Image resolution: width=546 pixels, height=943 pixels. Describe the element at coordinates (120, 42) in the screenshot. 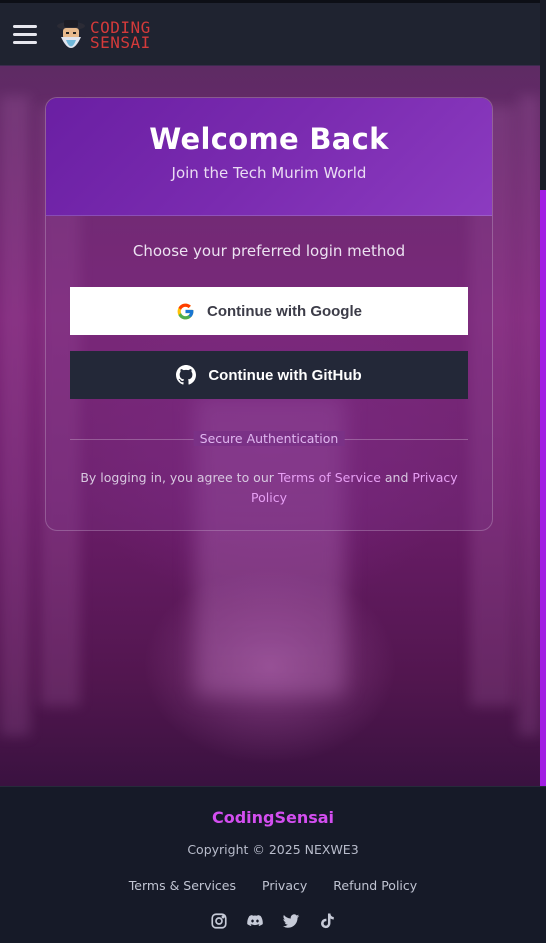

I see `logo-line-2: SENSAI` at that location.